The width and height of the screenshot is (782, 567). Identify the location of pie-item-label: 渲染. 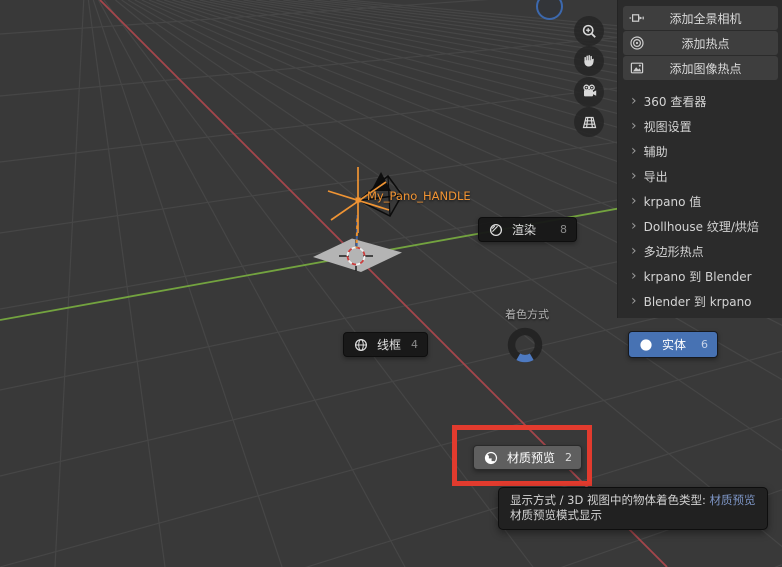
(524, 230).